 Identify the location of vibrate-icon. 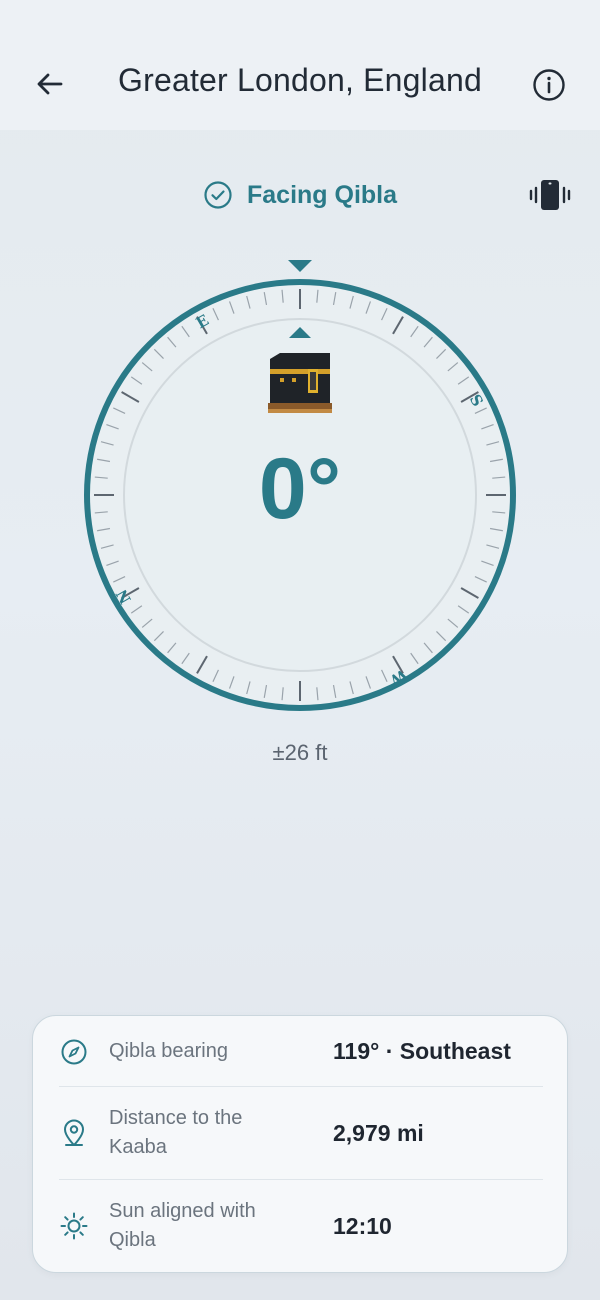
(550, 195).